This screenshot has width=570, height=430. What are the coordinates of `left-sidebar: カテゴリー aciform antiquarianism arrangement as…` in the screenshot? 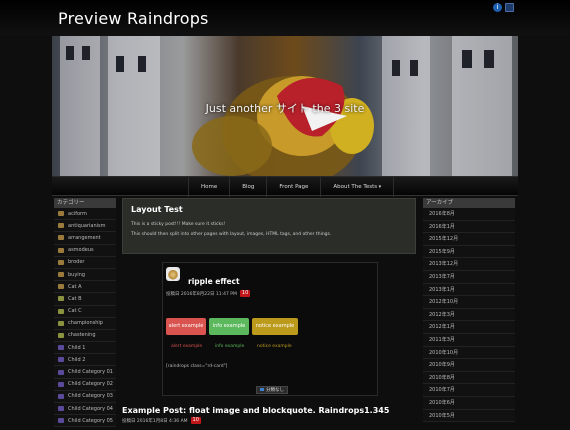 It's located at (85, 313).